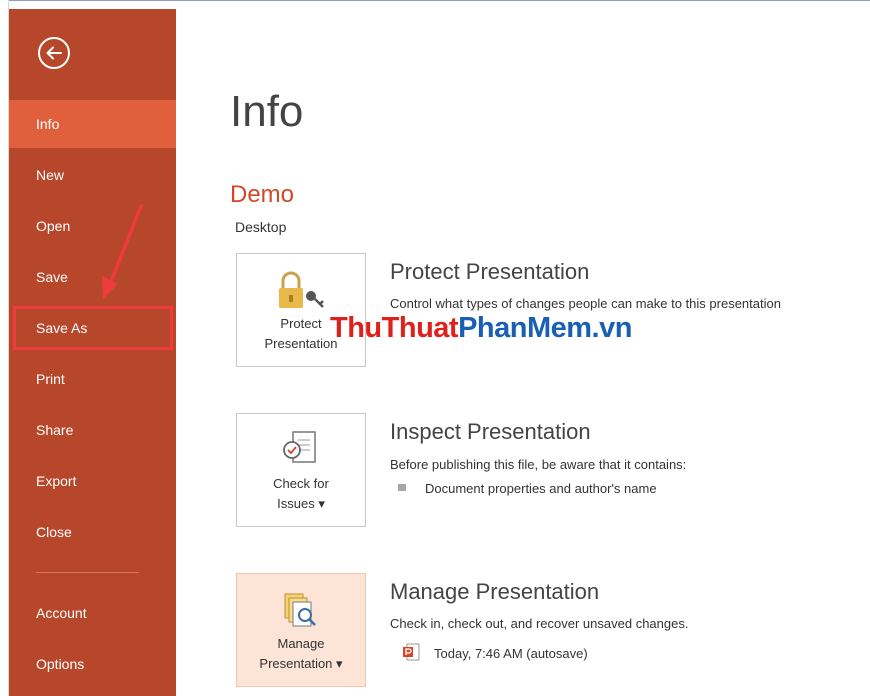 The height and width of the screenshot is (696, 870). What do you see at coordinates (545, 328) in the screenshot?
I see `watermark-part2: PhanMem.vn` at bounding box center [545, 328].